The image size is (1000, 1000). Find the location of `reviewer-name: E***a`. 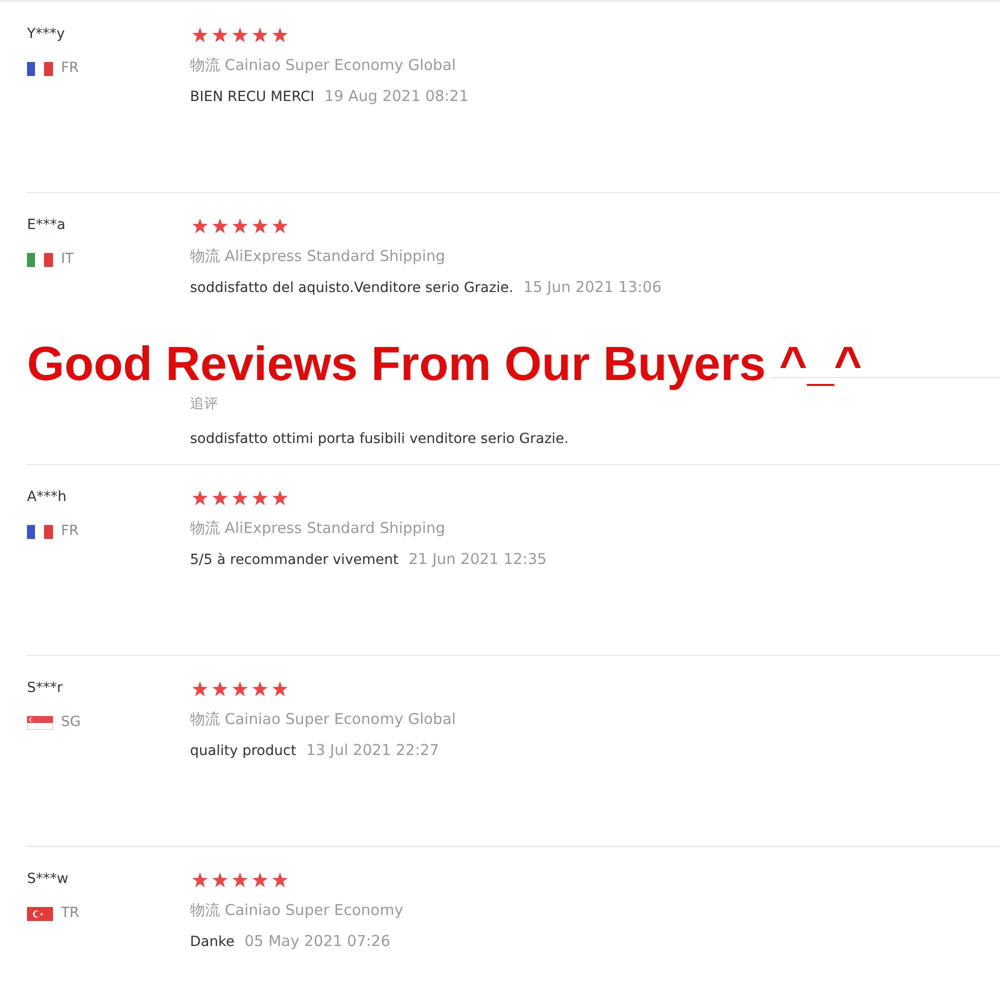

reviewer-name: E***a is located at coordinates (46, 225).